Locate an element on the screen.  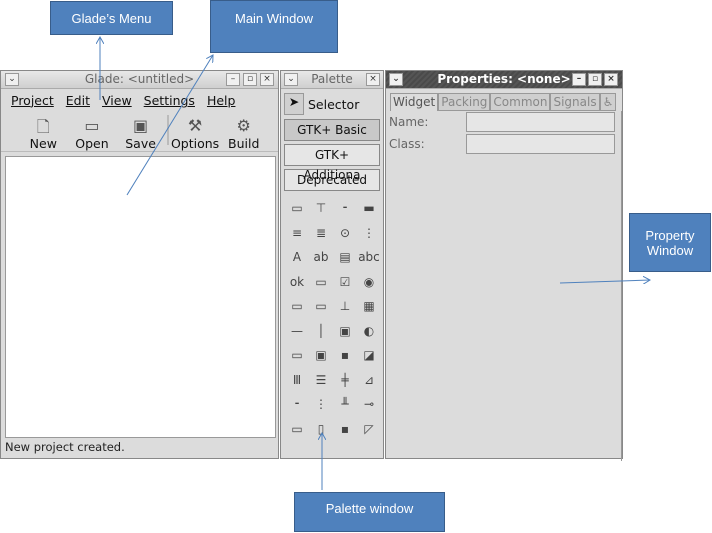
callout-property-window: Property Window is located at coordinates (670, 242).